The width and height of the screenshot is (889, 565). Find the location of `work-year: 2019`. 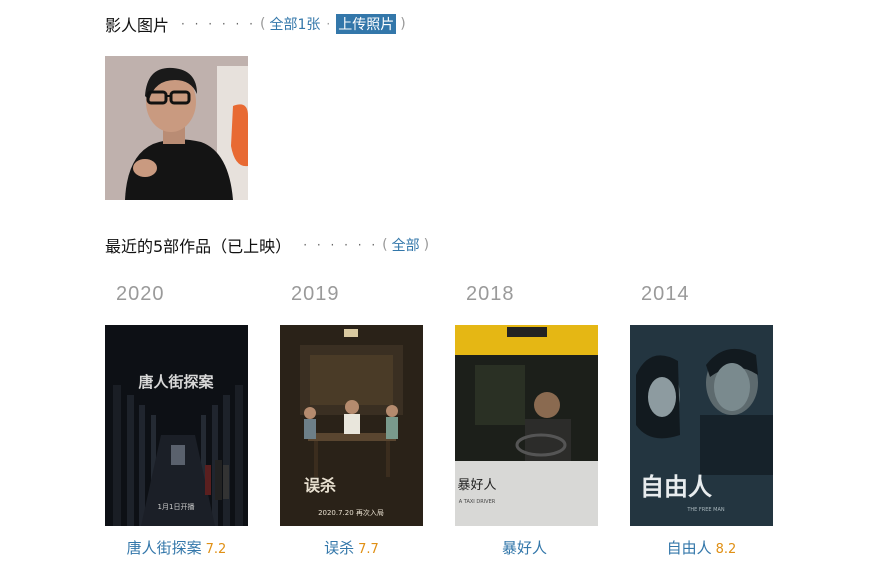

work-year: 2019 is located at coordinates (315, 294).